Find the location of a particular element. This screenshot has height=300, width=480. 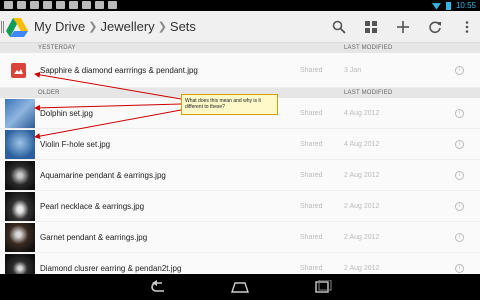

google-drive-logo-icon is located at coordinates (17, 27).